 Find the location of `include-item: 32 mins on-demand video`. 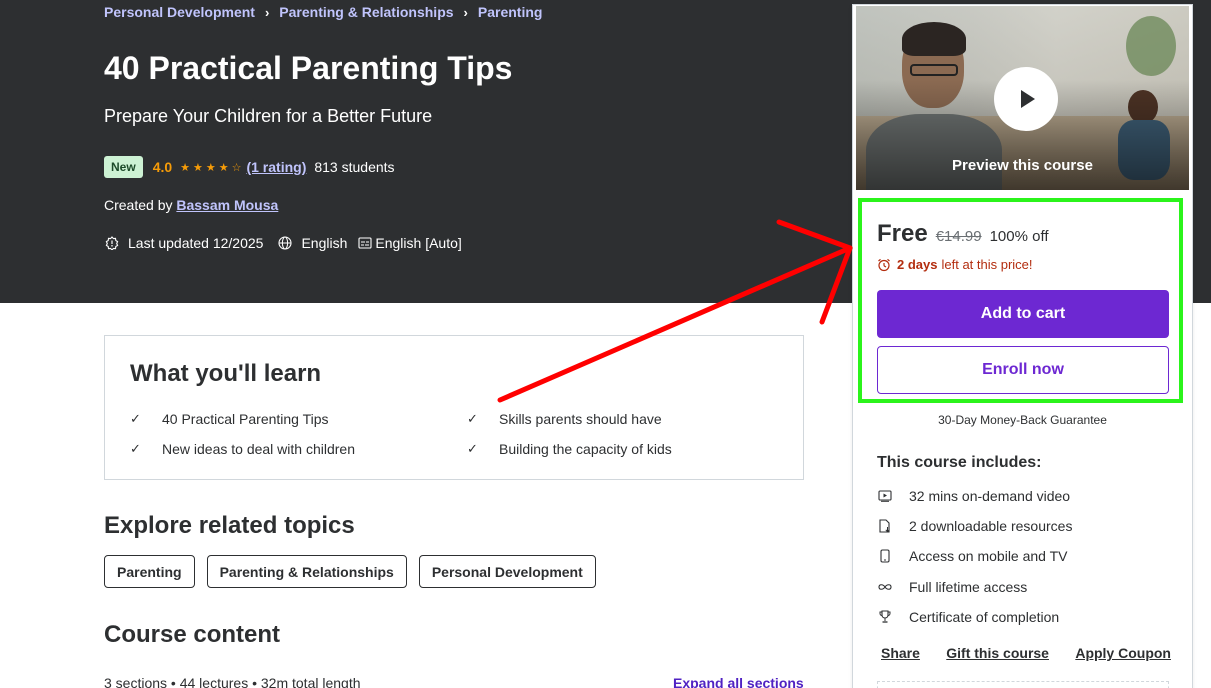

include-item: 32 mins on-demand video is located at coordinates (973, 496).